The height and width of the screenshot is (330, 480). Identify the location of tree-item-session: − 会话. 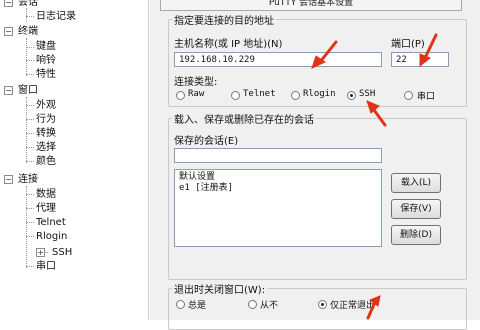
(21, 4).